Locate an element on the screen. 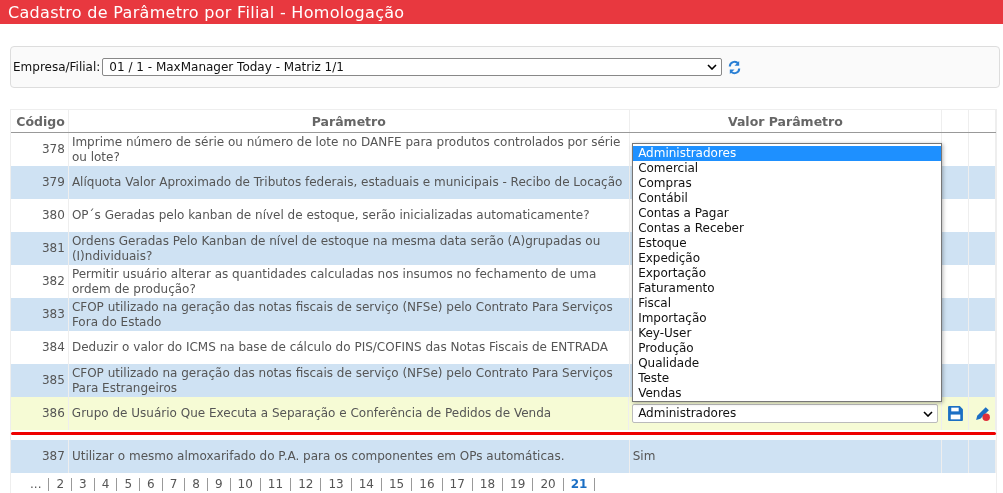  page-link: 19 is located at coordinates (518, 484).